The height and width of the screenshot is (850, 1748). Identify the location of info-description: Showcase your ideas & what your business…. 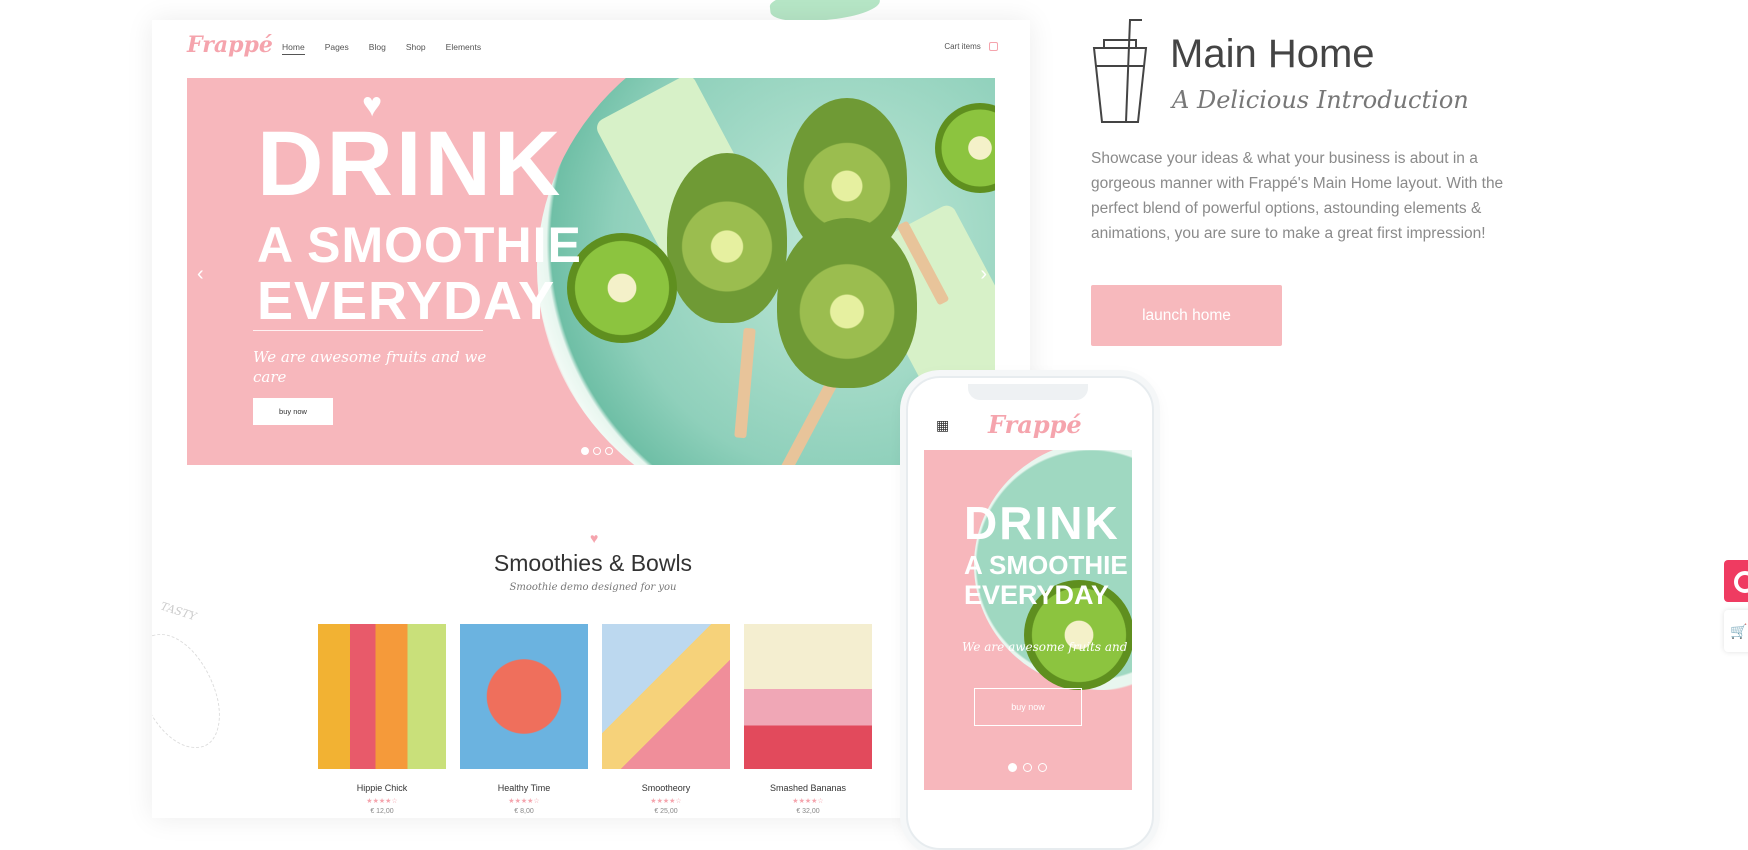
(1297, 196).